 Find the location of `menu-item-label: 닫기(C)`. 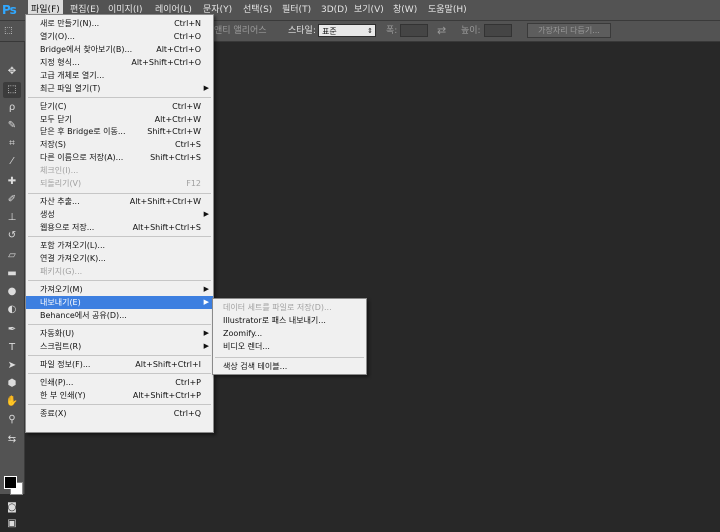

menu-item-label: 닫기(C) is located at coordinates (53, 106).